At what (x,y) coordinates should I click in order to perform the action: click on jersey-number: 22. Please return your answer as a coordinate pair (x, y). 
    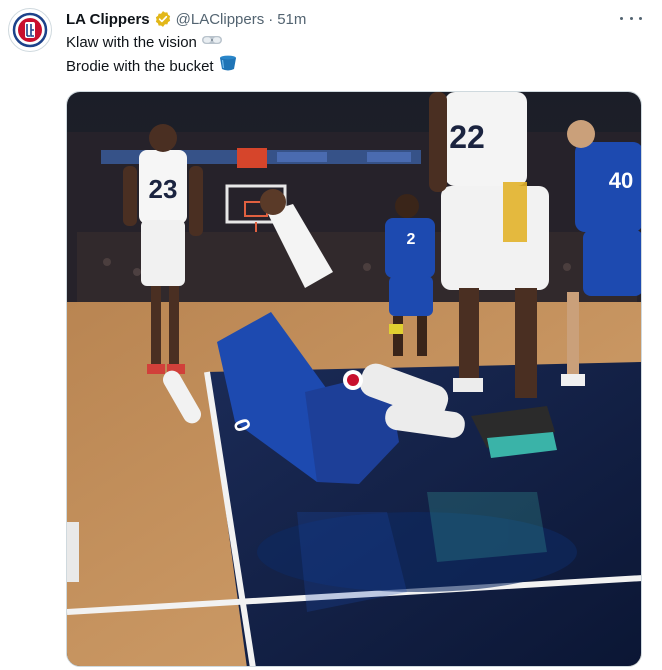
    Looking at the image, I should click on (467, 137).